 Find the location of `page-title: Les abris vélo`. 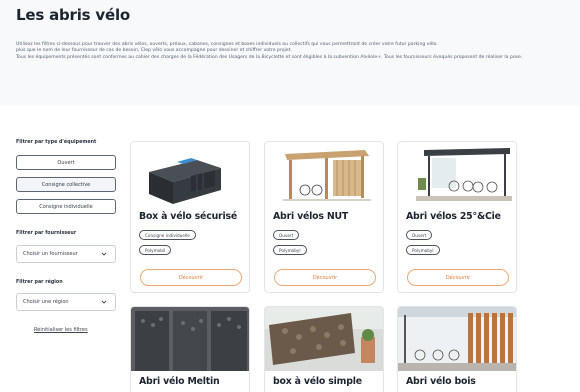

page-title: Les abris vélo is located at coordinates (73, 15).